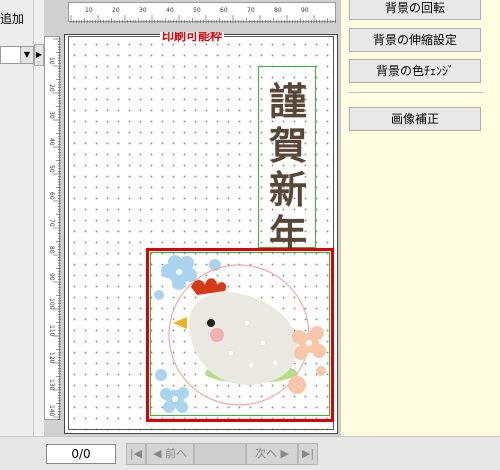 This screenshot has height=470, width=500. I want to click on next-label: 次へ, so click(266, 453).